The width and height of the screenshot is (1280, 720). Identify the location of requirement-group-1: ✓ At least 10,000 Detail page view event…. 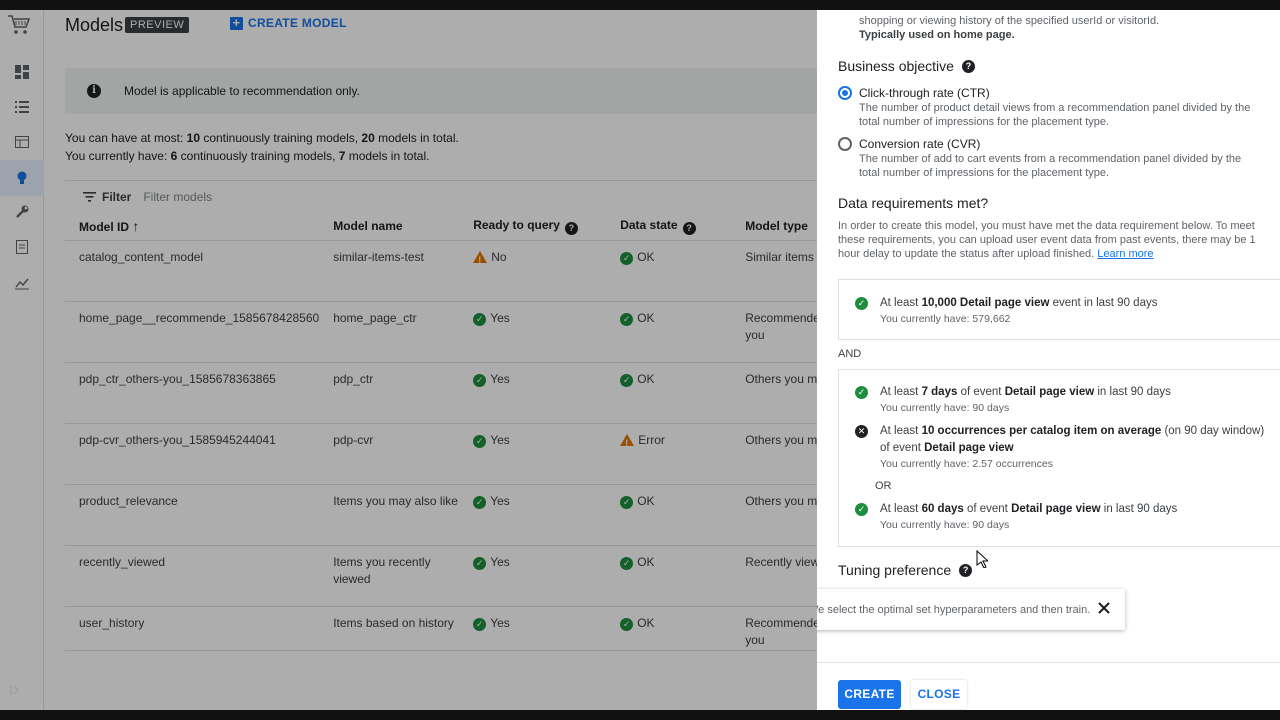
(1059, 309).